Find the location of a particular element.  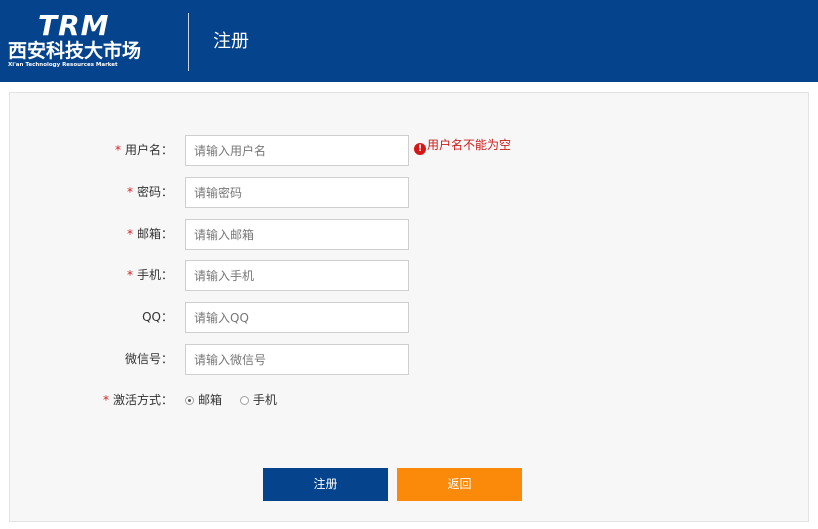

activation-phone-label: 手机 is located at coordinates (265, 400).